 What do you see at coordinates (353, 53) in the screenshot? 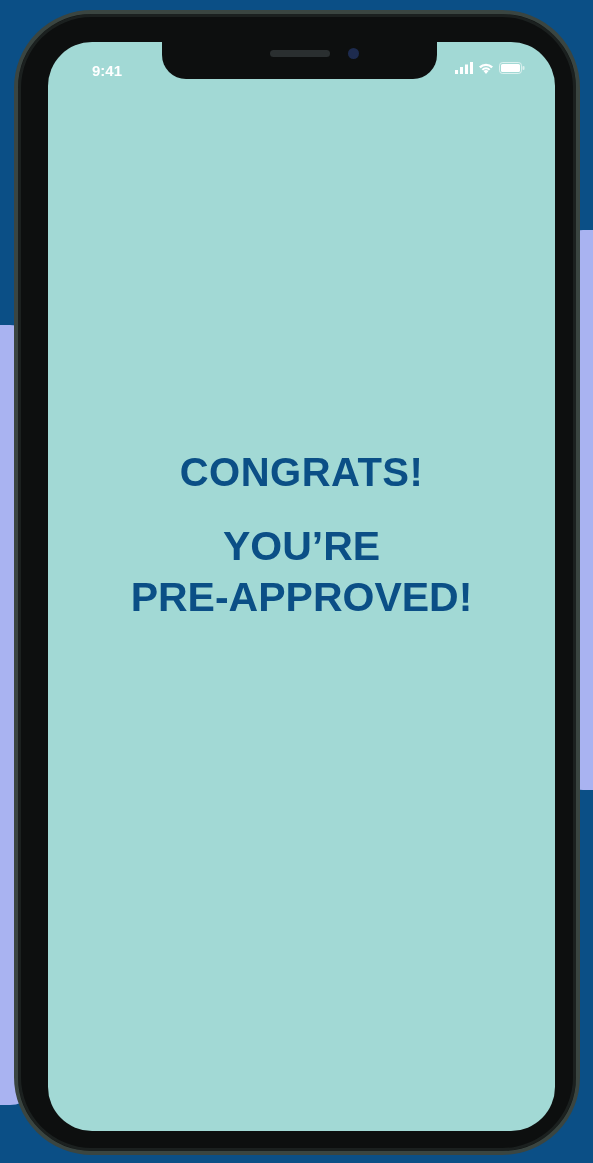
I see `camera-icon` at bounding box center [353, 53].